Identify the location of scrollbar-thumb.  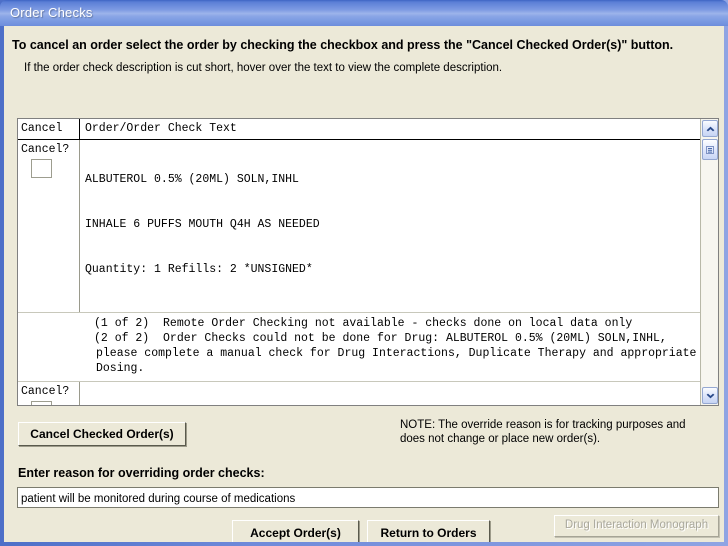
(710, 149).